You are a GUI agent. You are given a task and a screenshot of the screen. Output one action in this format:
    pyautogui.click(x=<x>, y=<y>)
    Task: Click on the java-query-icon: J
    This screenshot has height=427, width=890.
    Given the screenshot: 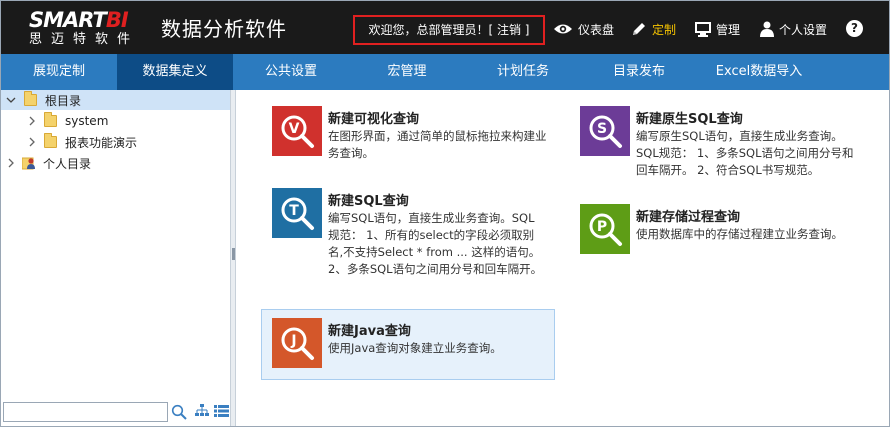 What is the action you would take?
    pyautogui.click(x=297, y=343)
    